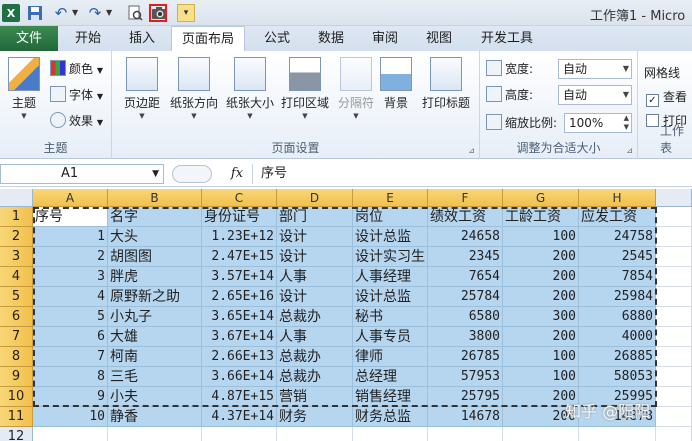 This screenshot has height=441, width=692. What do you see at coordinates (390, 417) in the screenshot?
I see `table-cell: 财务总监` at bounding box center [390, 417].